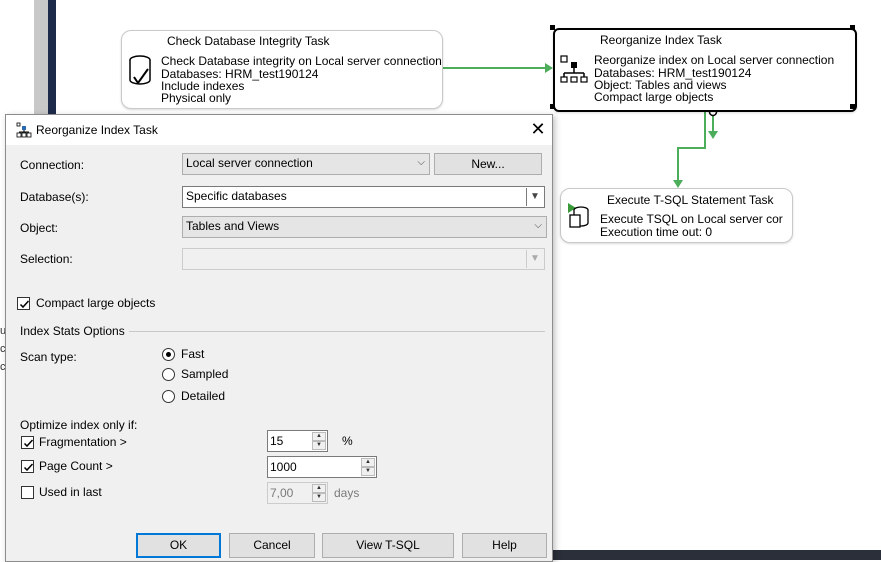 This screenshot has width=881, height=562. I want to click on scan-detailed-label: Detailed, so click(203, 396).